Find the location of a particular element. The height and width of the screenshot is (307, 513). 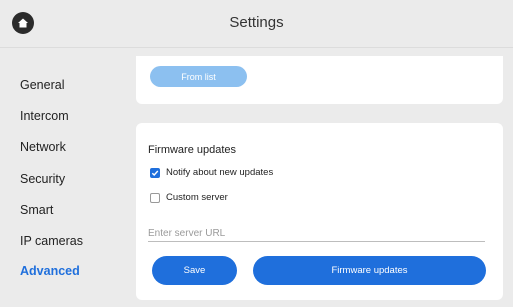

notify-updates-checkbox: Notify about new updates is located at coordinates (211, 172).